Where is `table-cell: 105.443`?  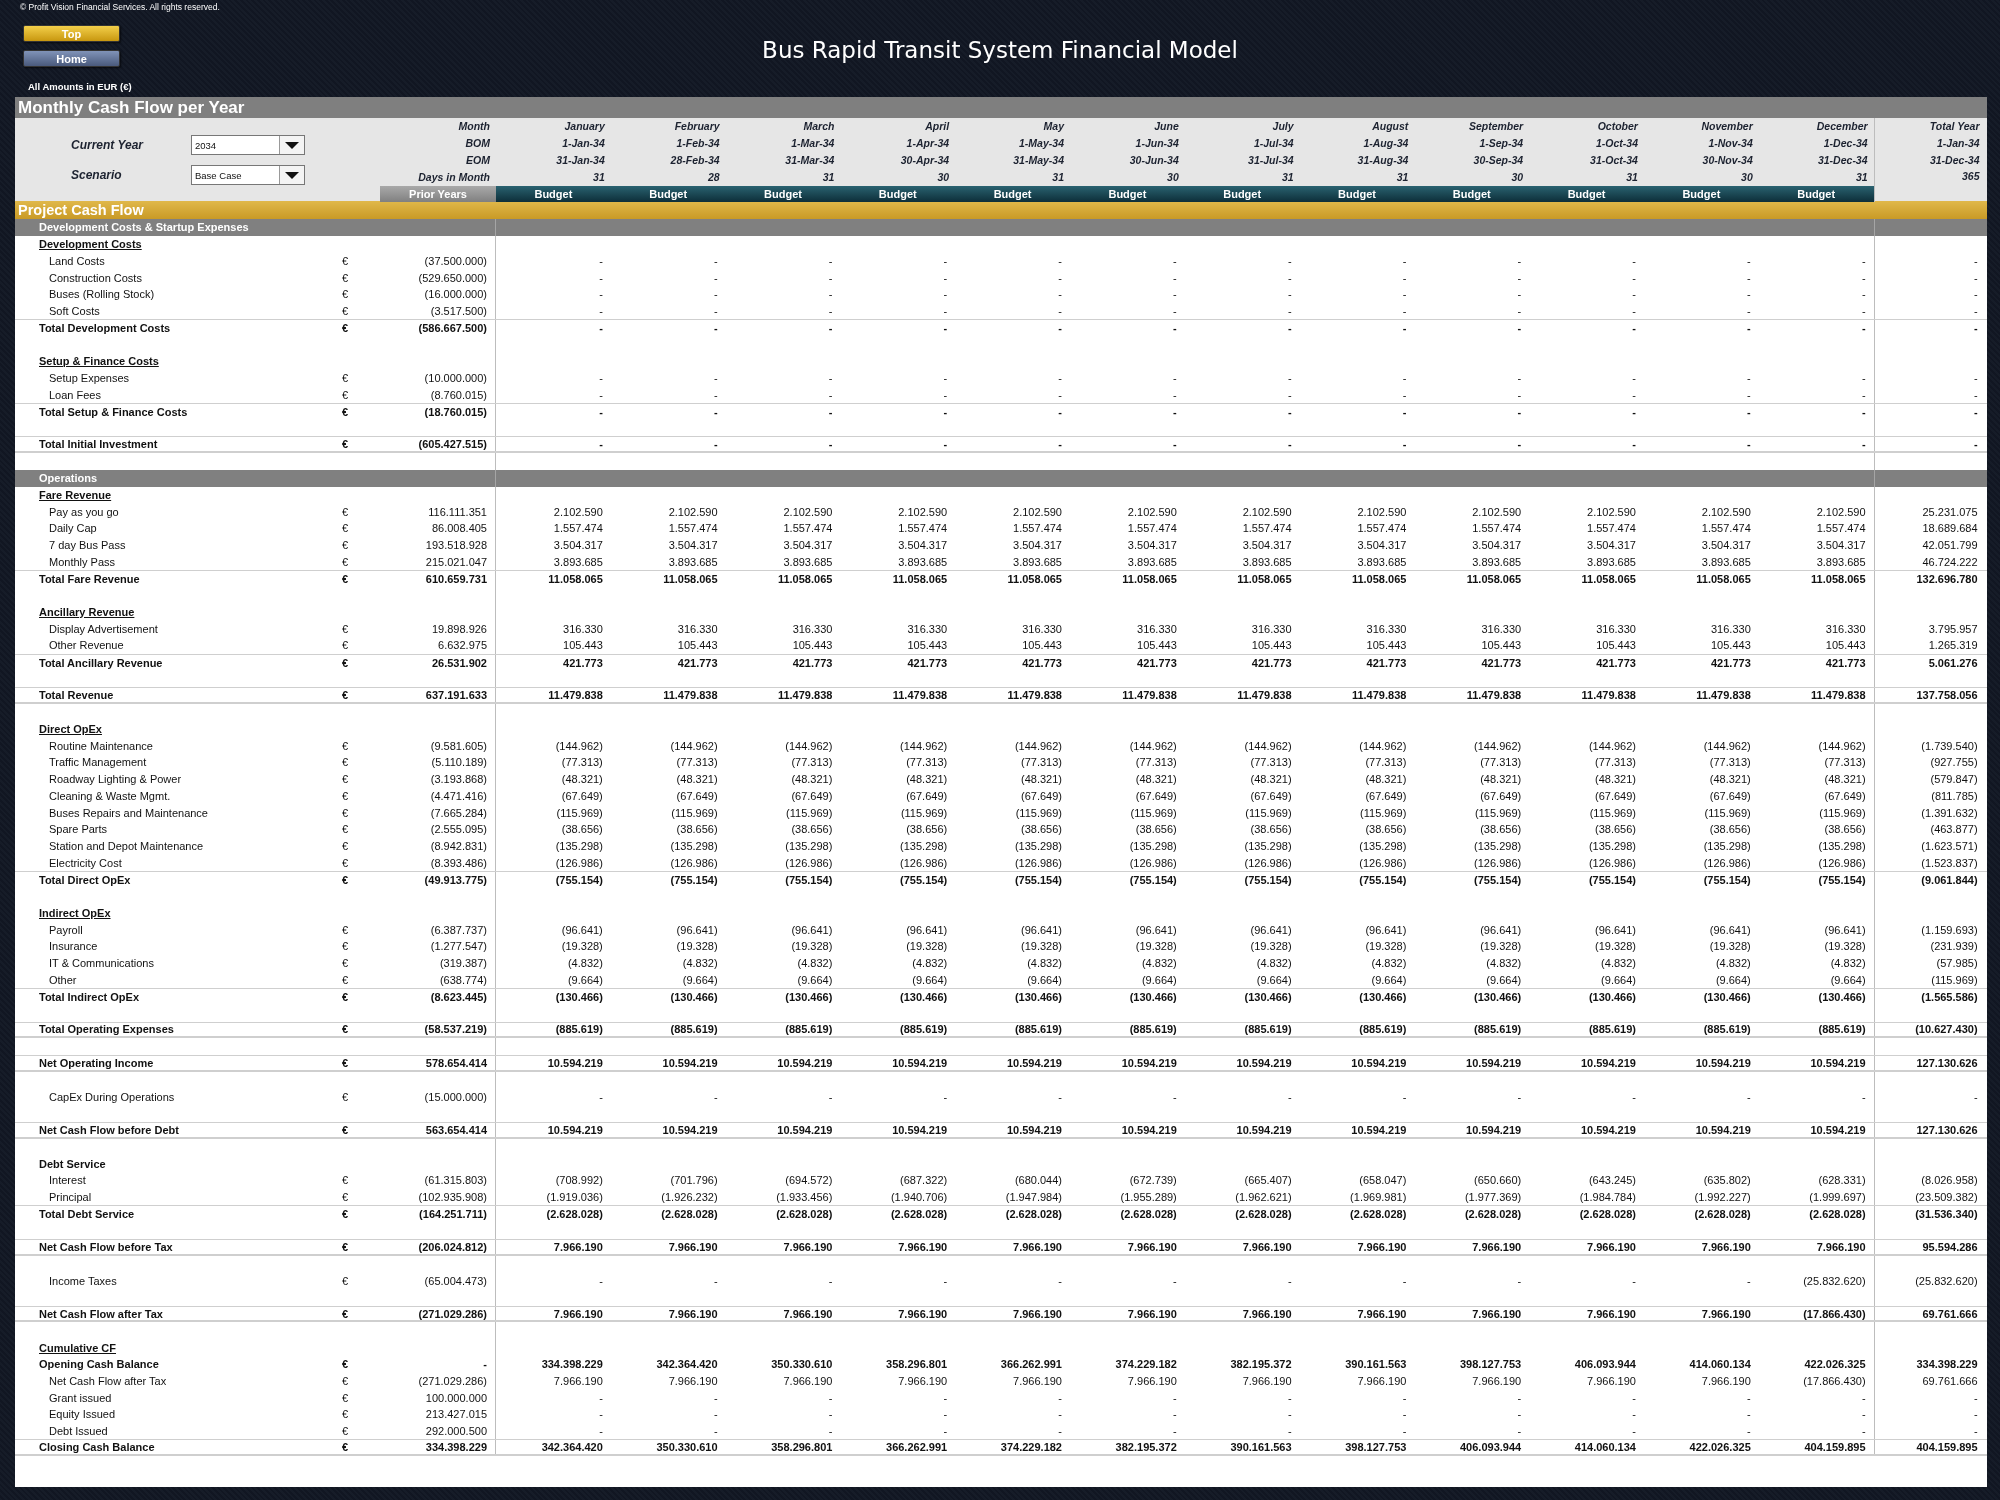 table-cell: 105.443 is located at coordinates (583, 645).